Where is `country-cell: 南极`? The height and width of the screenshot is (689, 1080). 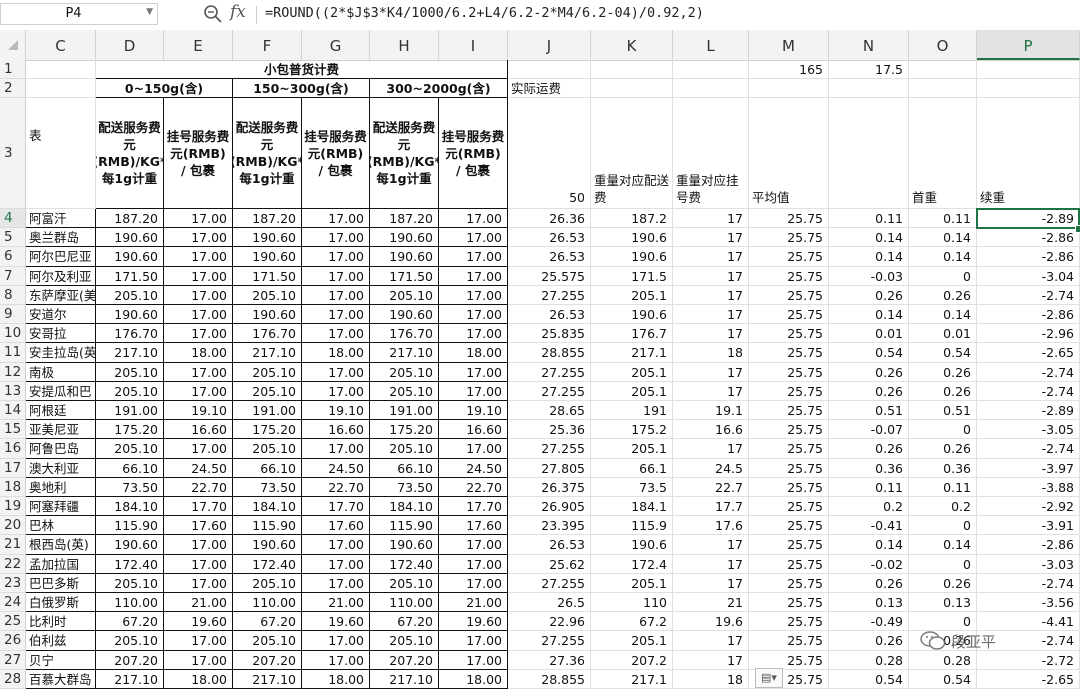 country-cell: 南极 is located at coordinates (61, 372).